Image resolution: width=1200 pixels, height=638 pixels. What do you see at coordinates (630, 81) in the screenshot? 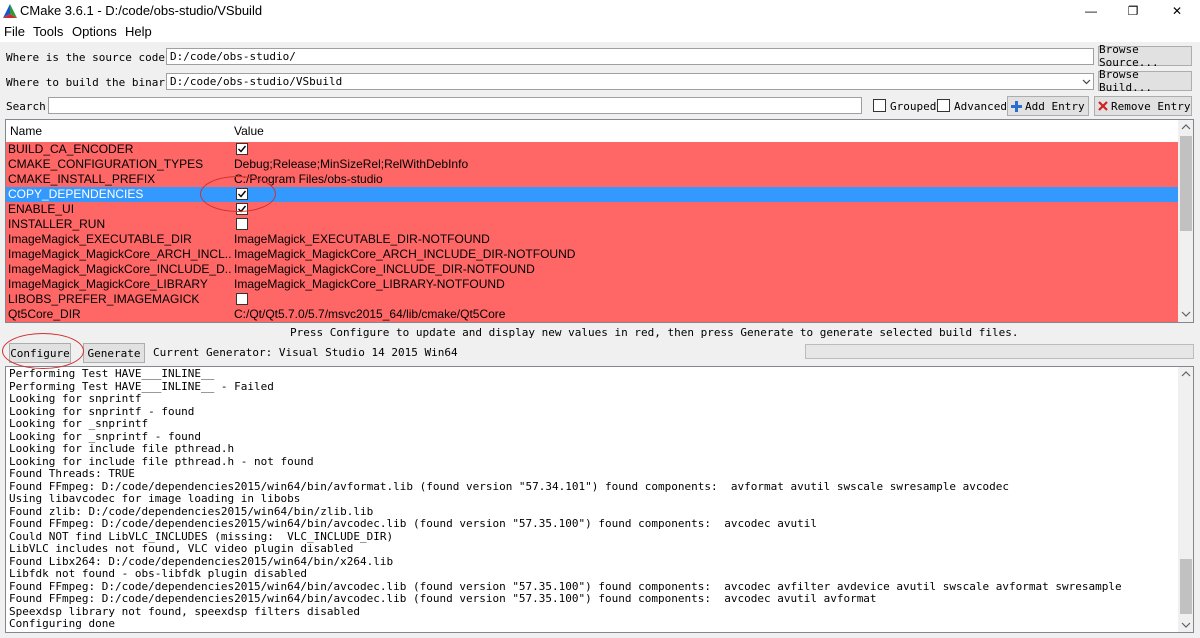
I see `build-path-combo: D:/code/obs-studio/VSbuild` at bounding box center [630, 81].